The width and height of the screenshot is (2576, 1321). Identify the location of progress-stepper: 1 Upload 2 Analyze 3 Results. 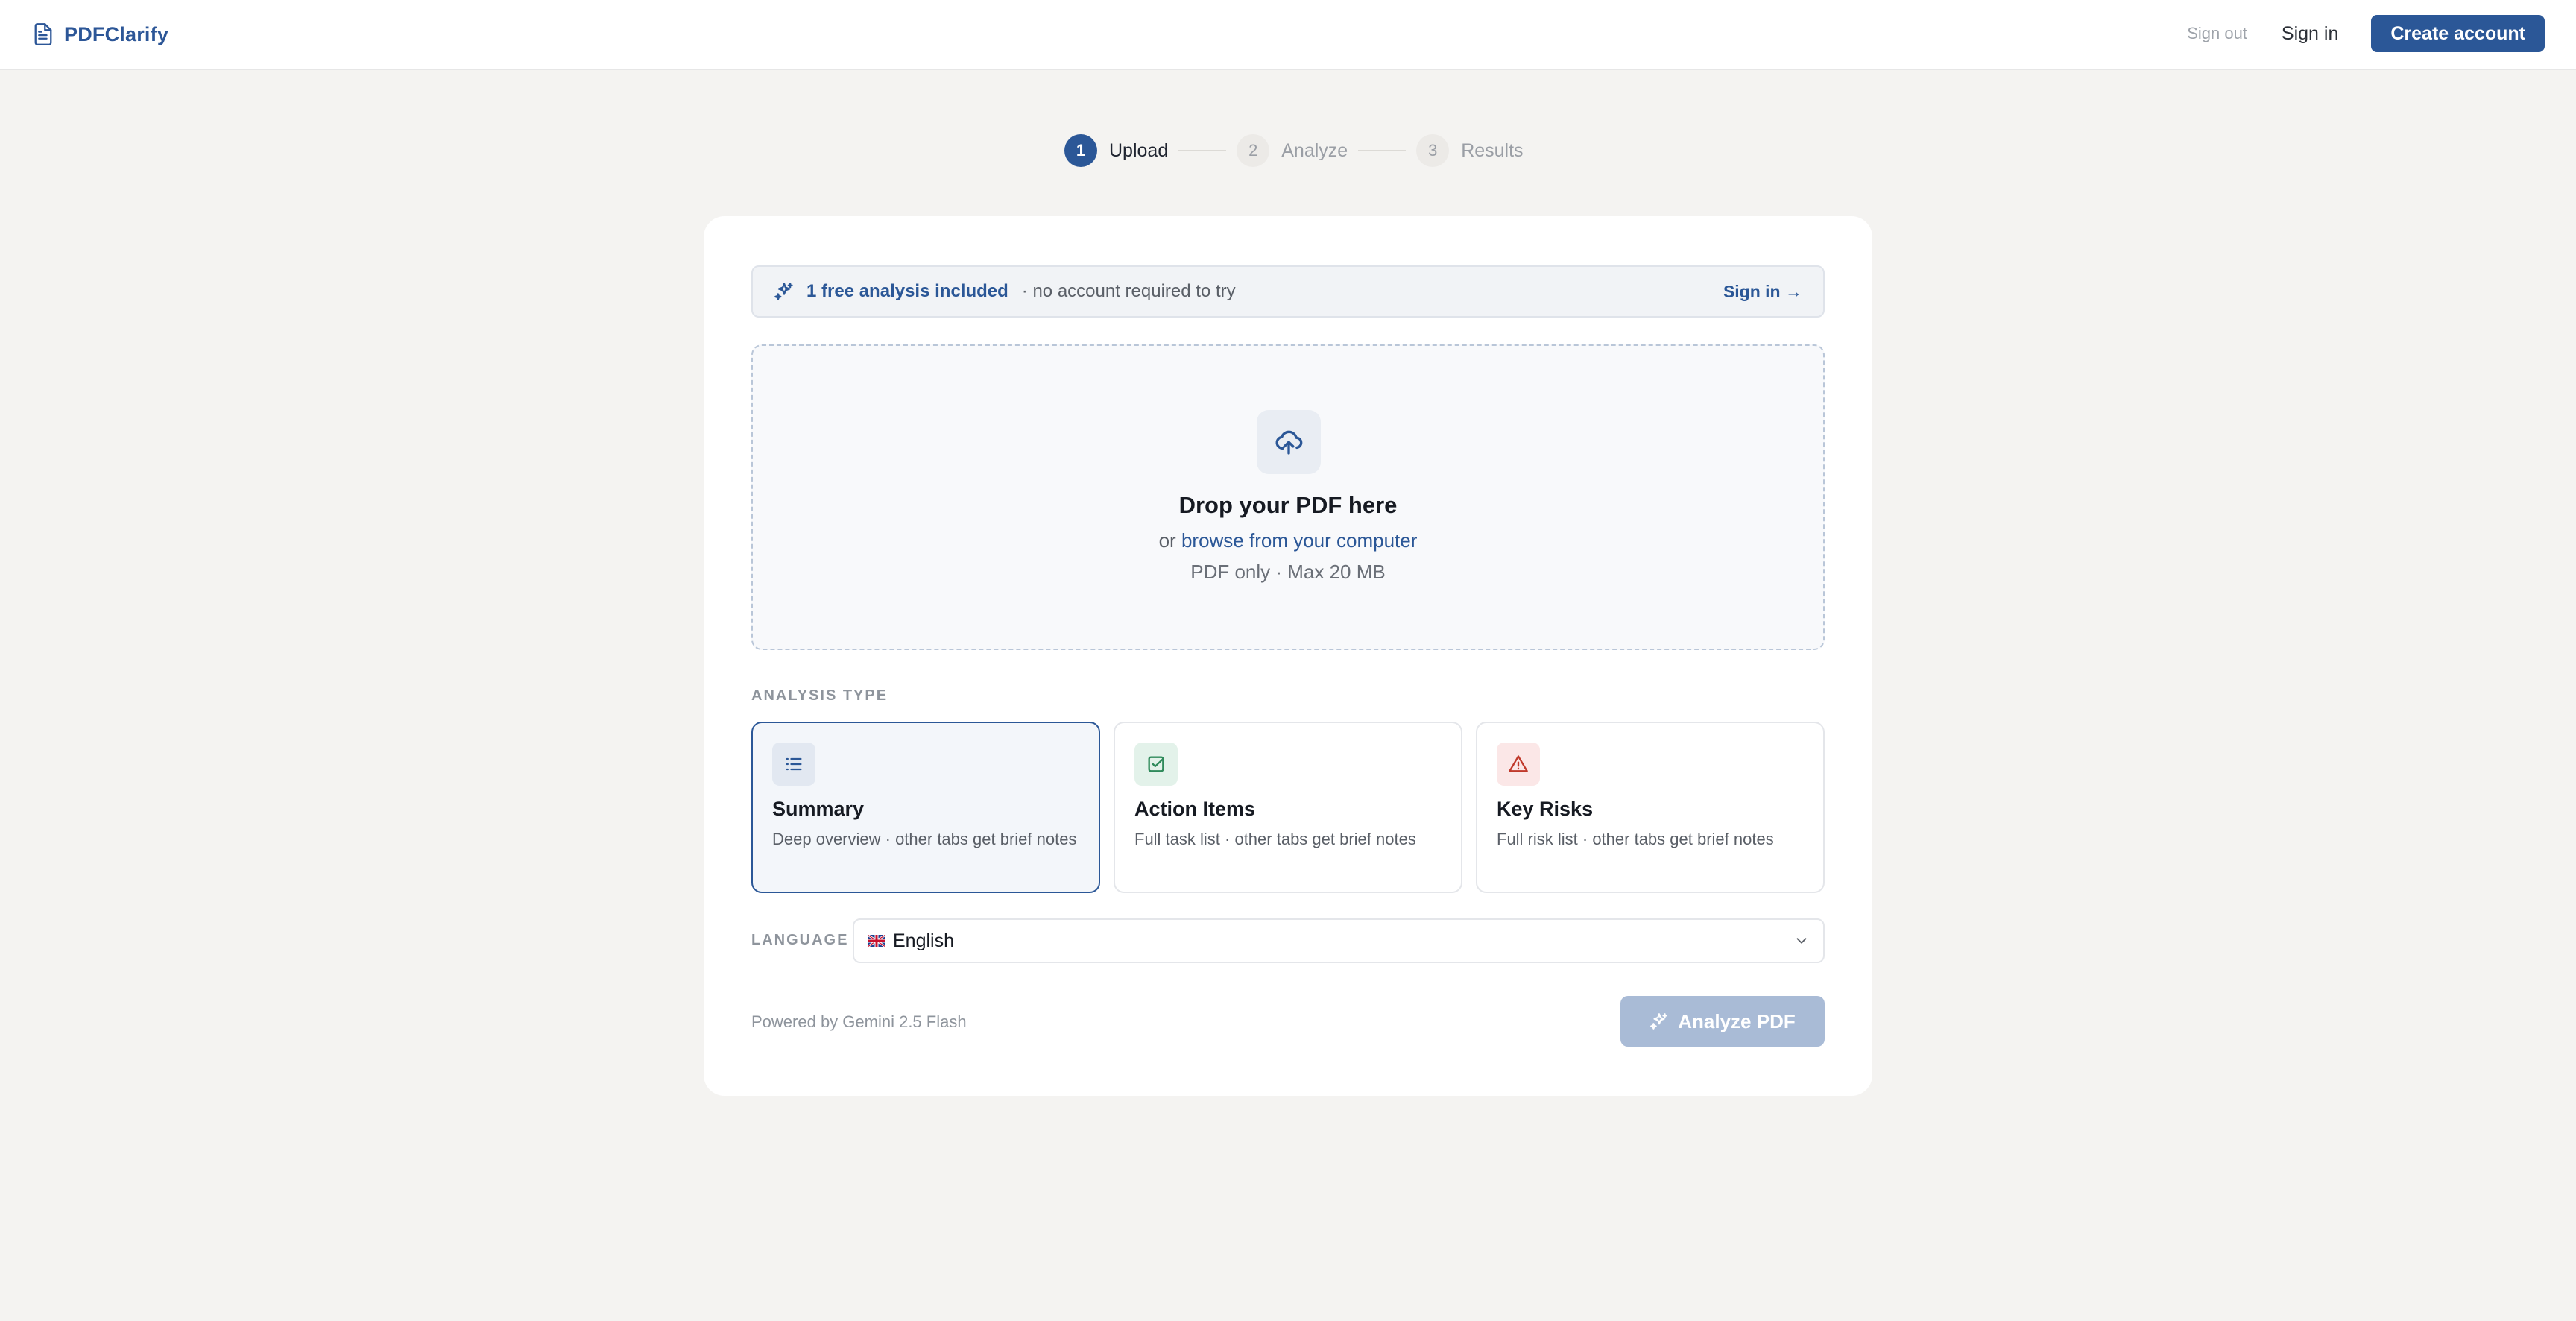
(1294, 150).